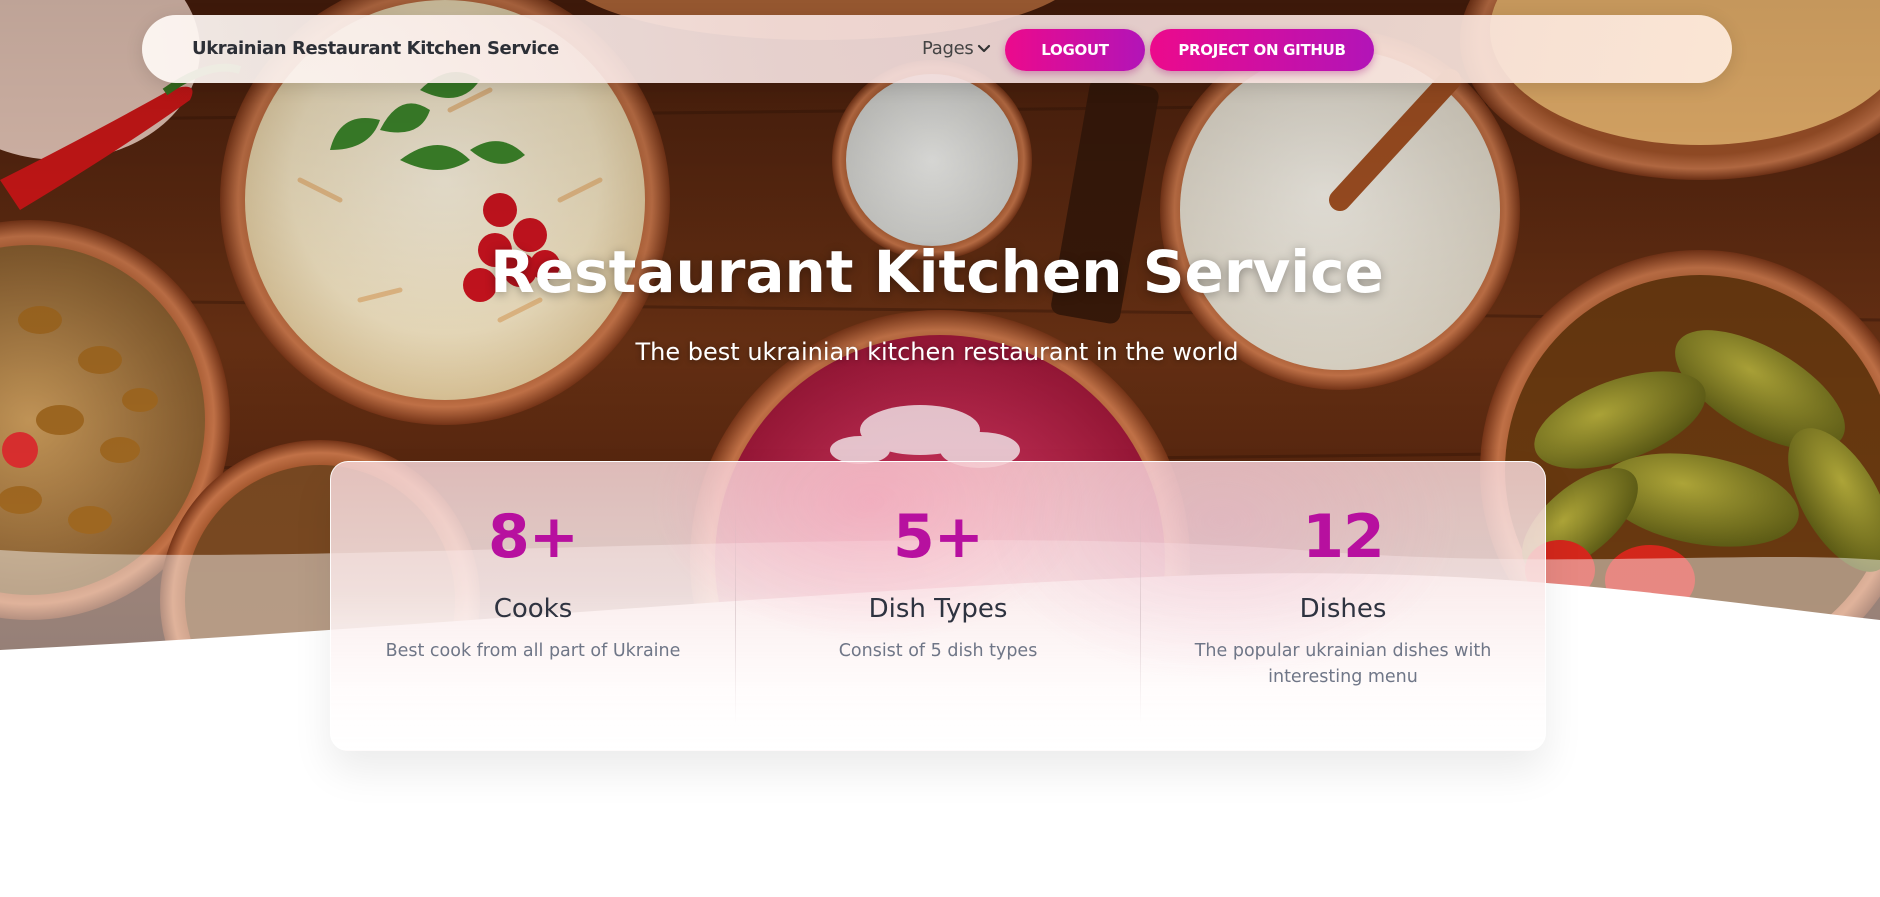  I want to click on chevron-down-icon, so click(984, 49).